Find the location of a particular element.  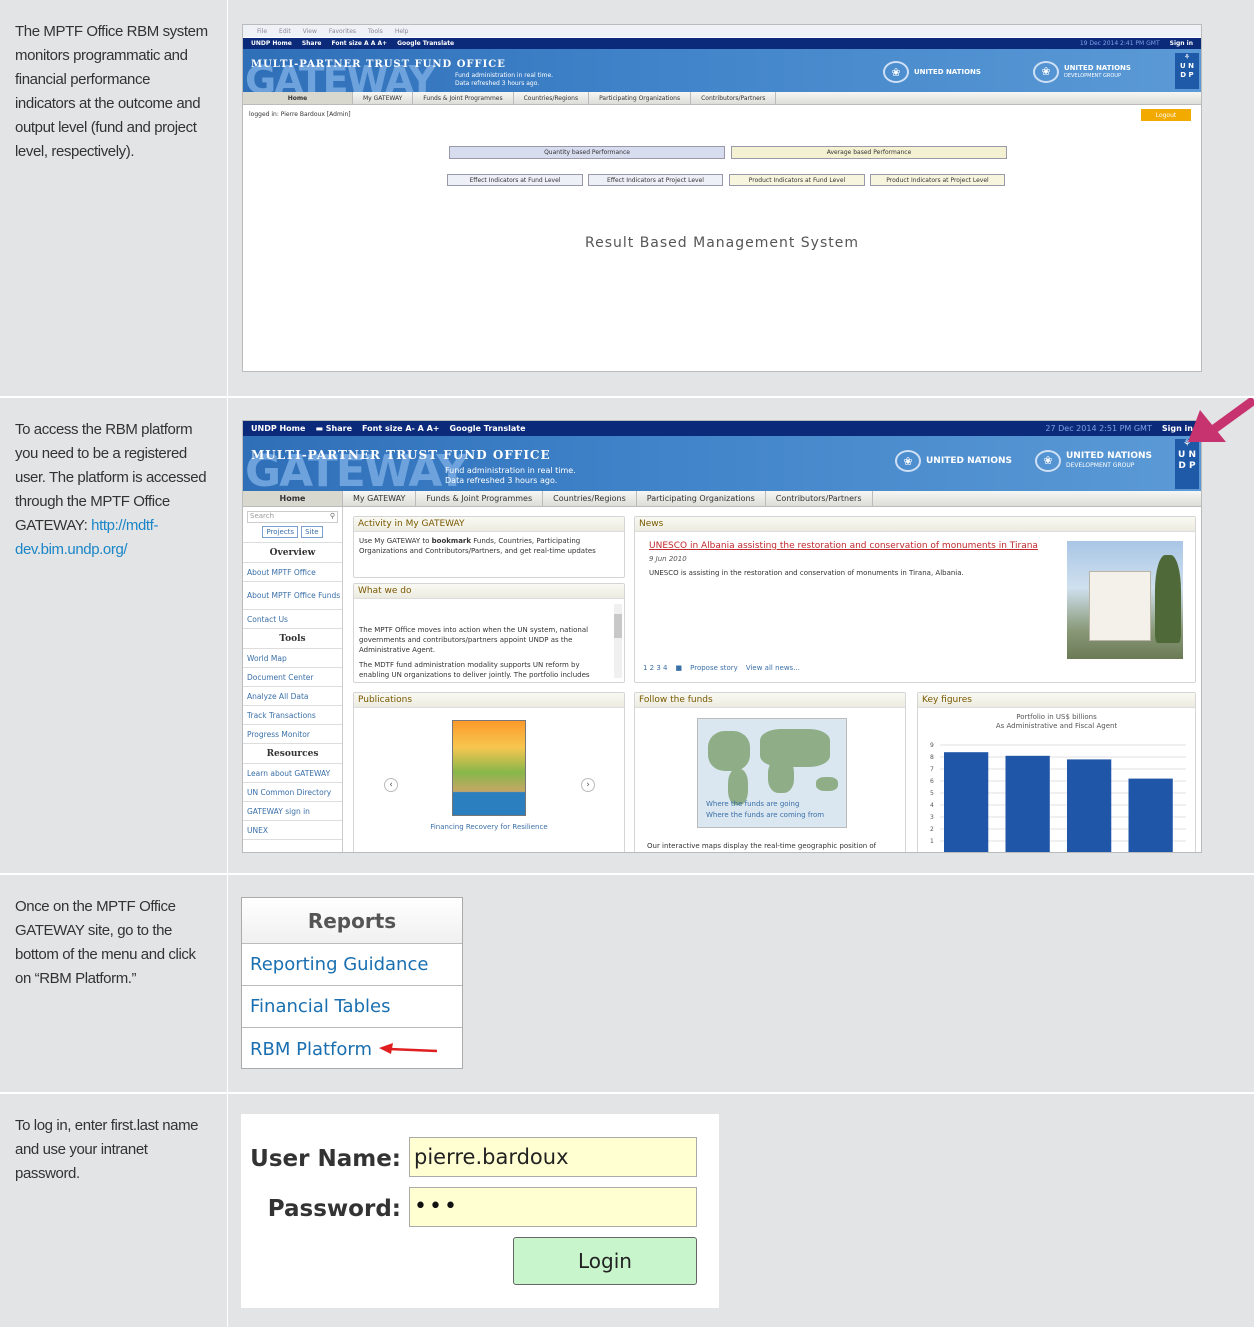

sidebar-item-progress: Progress Monitor is located at coordinates (292, 734).